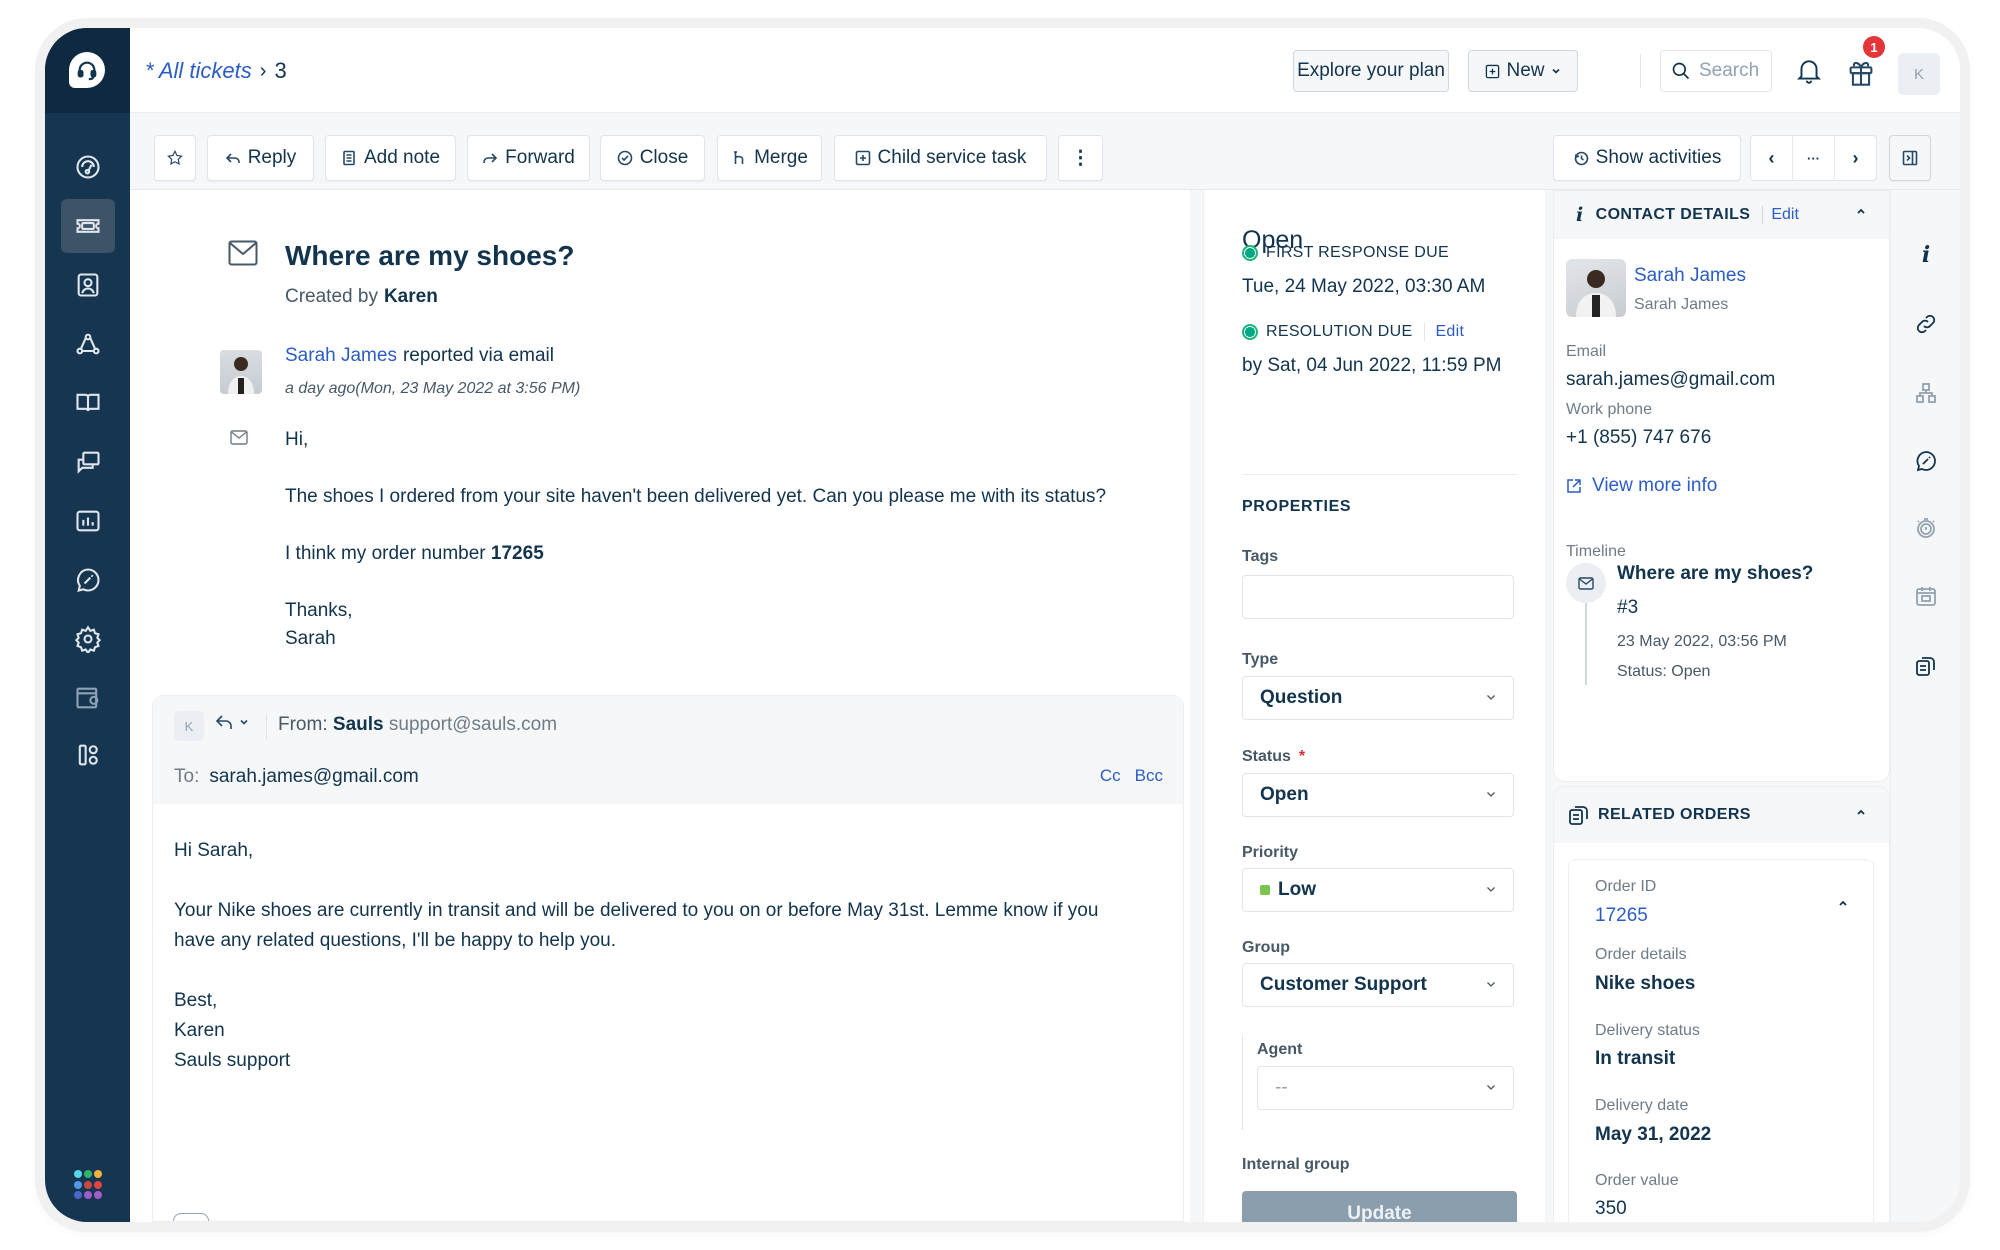 The image size is (2000, 1250). I want to click on external-link-icon, so click(1574, 486).